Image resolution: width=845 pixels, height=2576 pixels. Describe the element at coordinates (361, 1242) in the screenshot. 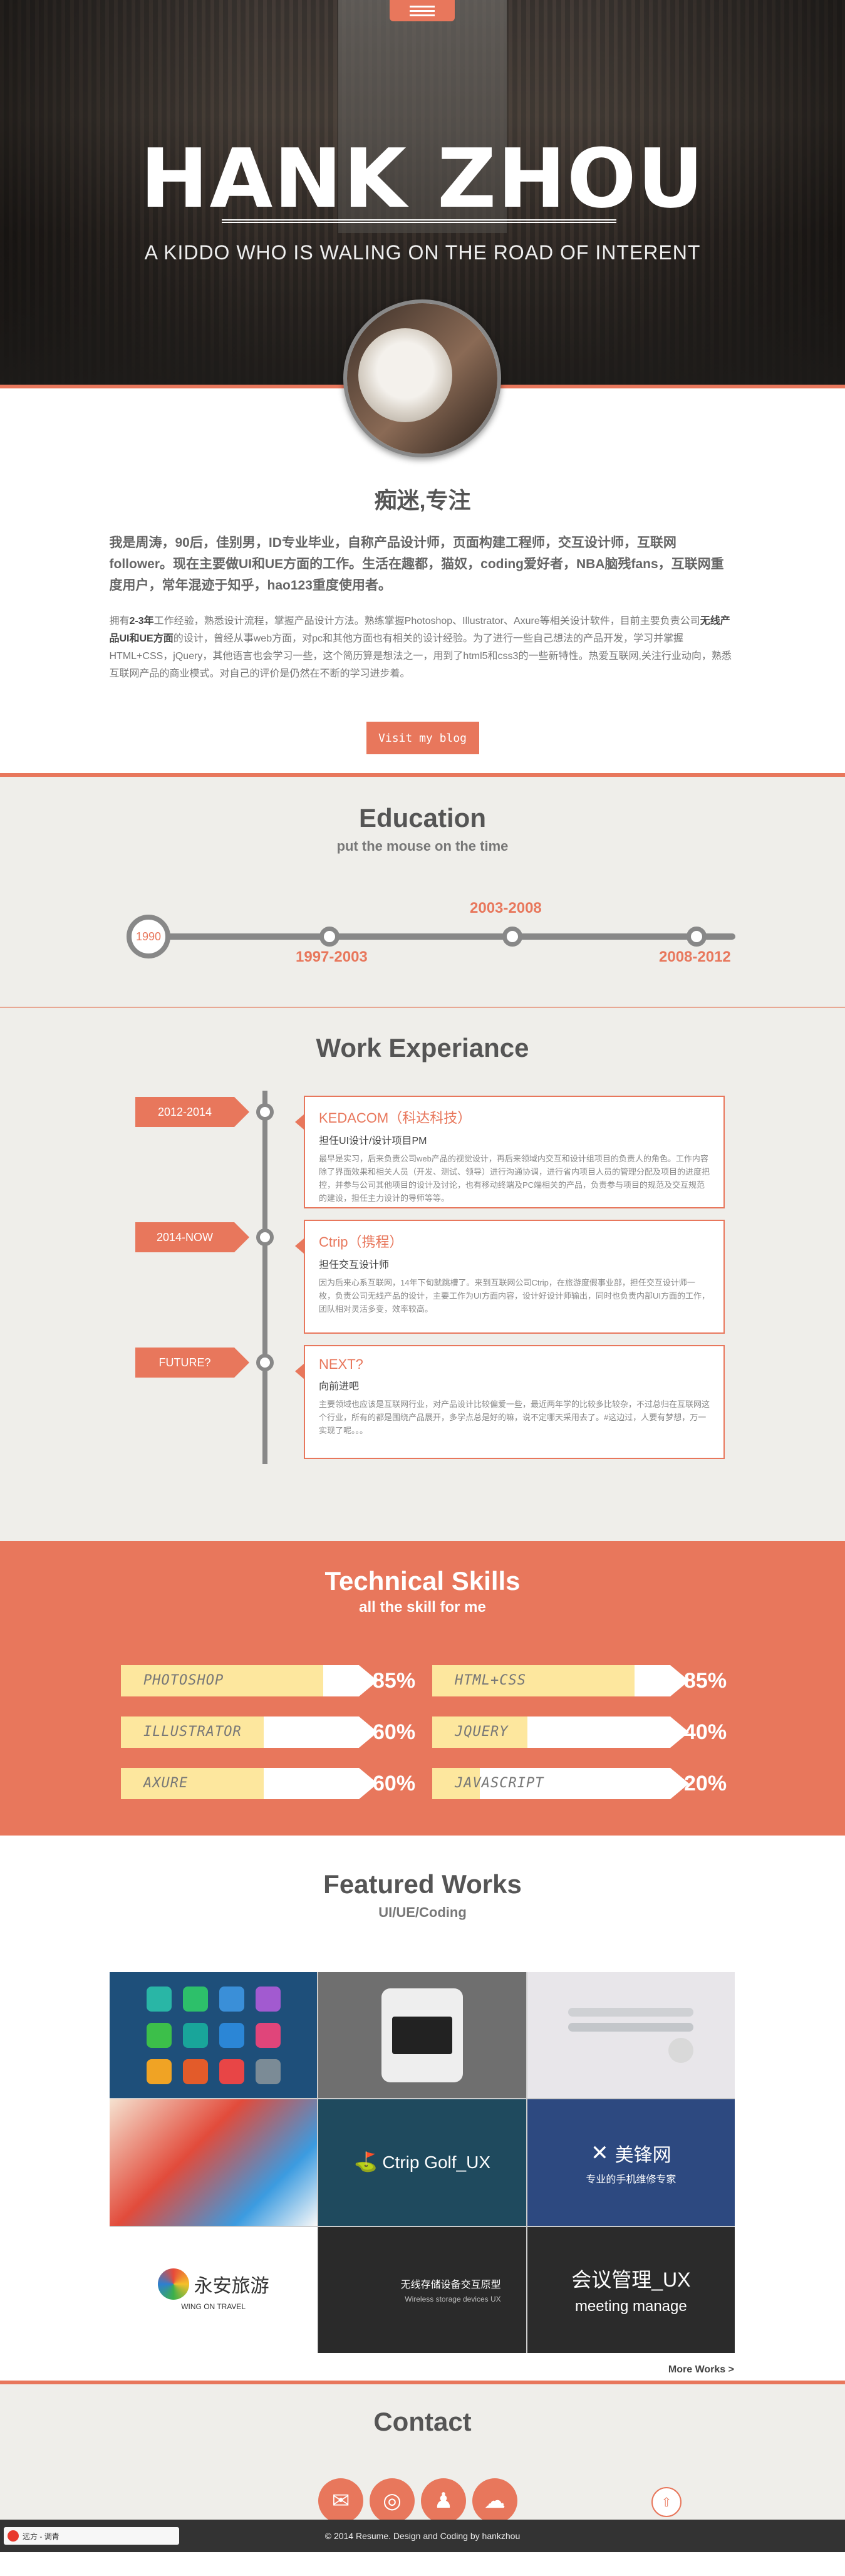

I see `work-company: Ctrip（携程）` at that location.